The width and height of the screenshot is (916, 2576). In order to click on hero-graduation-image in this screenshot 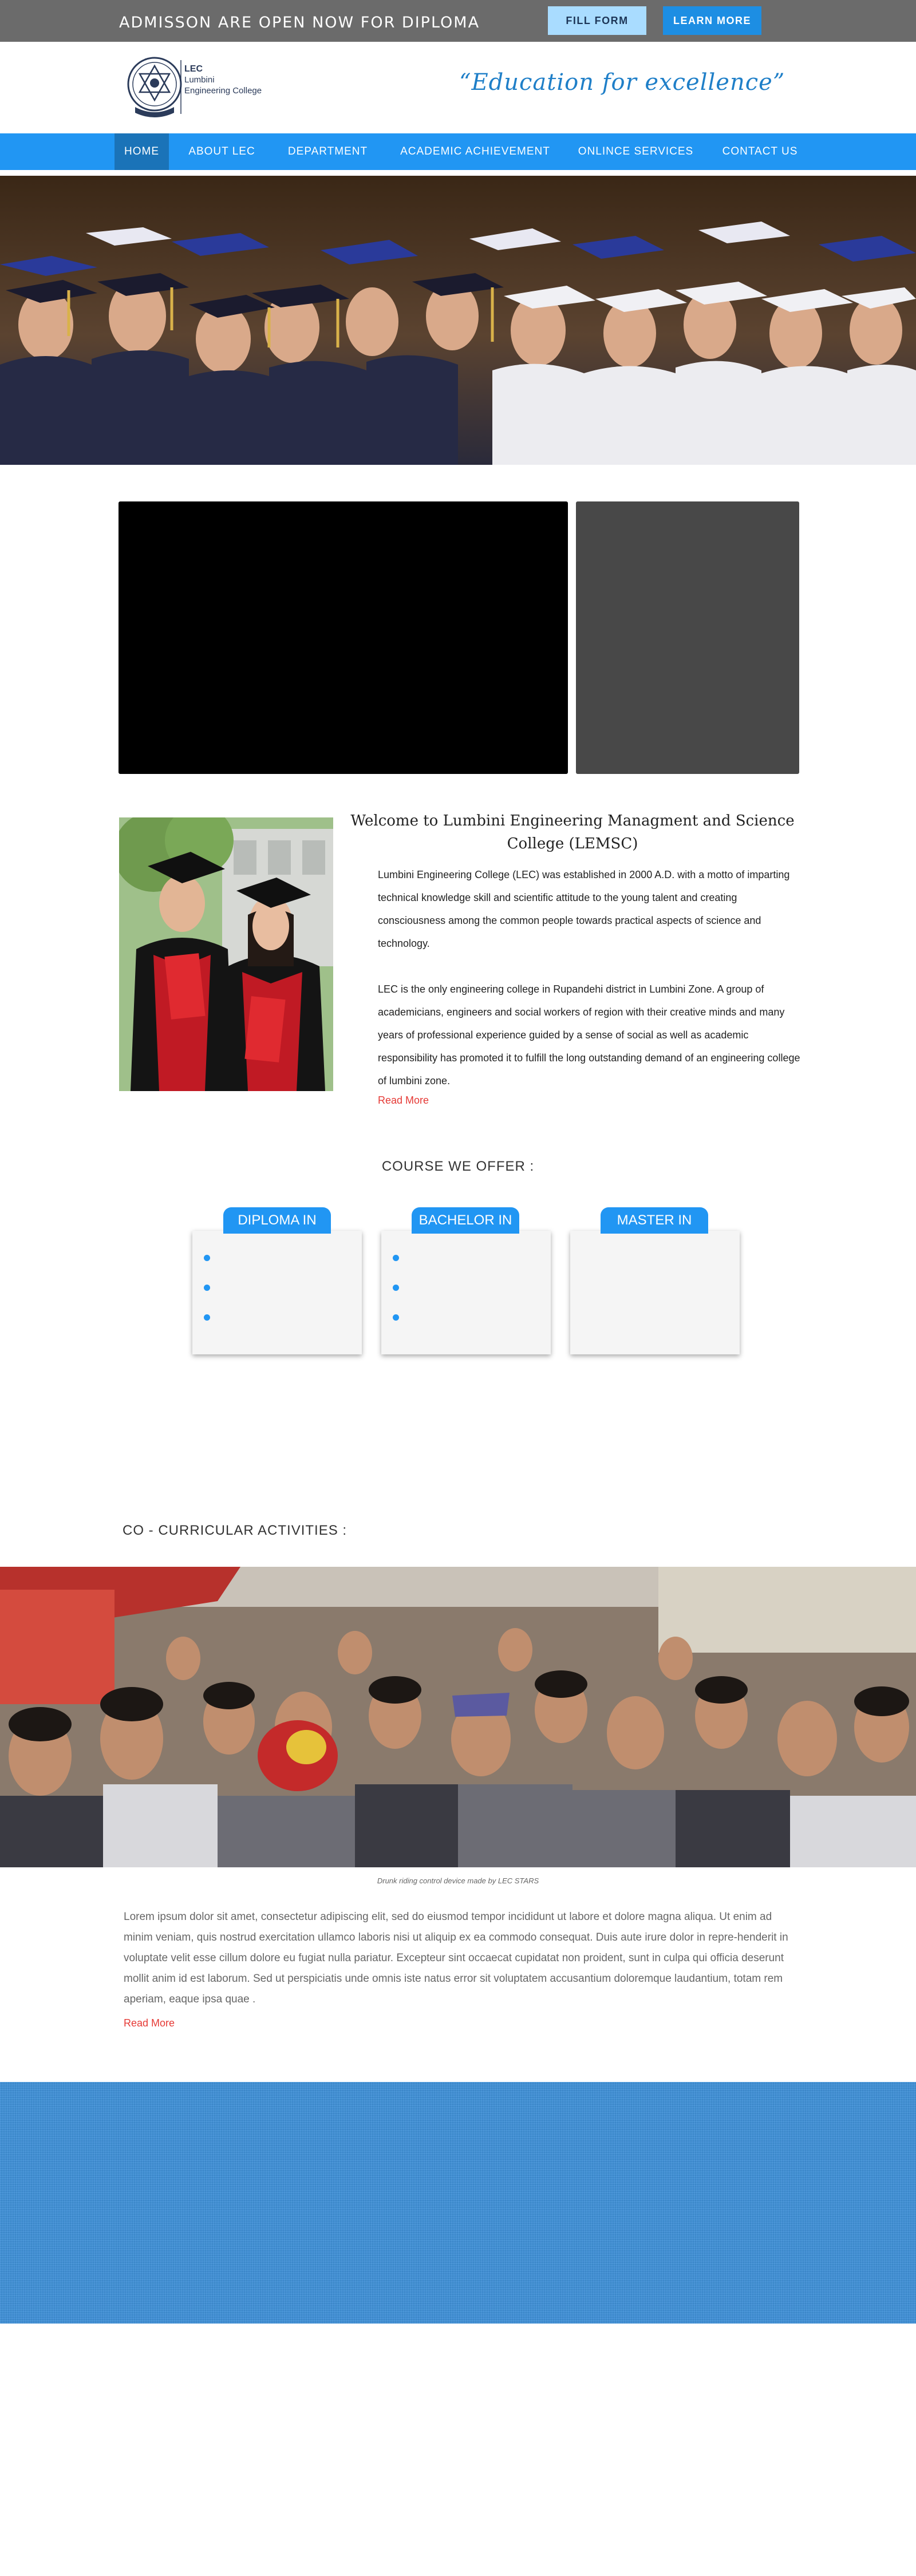, I will do `click(458, 320)`.